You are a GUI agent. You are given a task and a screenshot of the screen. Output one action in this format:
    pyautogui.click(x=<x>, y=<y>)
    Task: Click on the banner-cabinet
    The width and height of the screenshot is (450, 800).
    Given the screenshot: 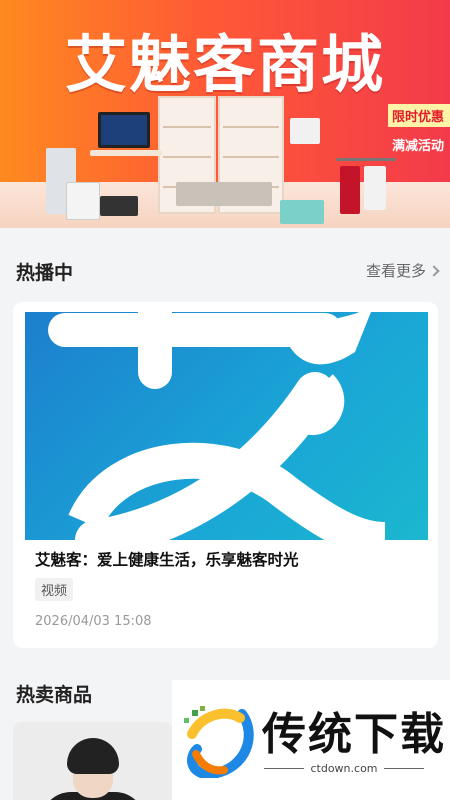 What is the action you would take?
    pyautogui.click(x=302, y=212)
    